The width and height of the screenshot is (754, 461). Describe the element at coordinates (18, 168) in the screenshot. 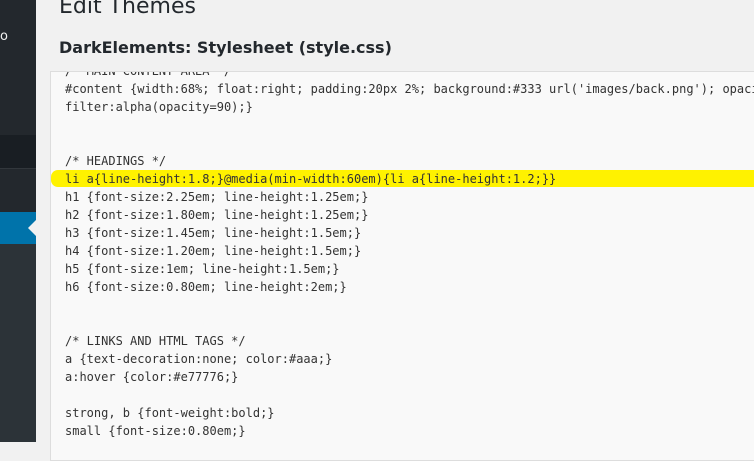

I see `sidebar-separator` at that location.